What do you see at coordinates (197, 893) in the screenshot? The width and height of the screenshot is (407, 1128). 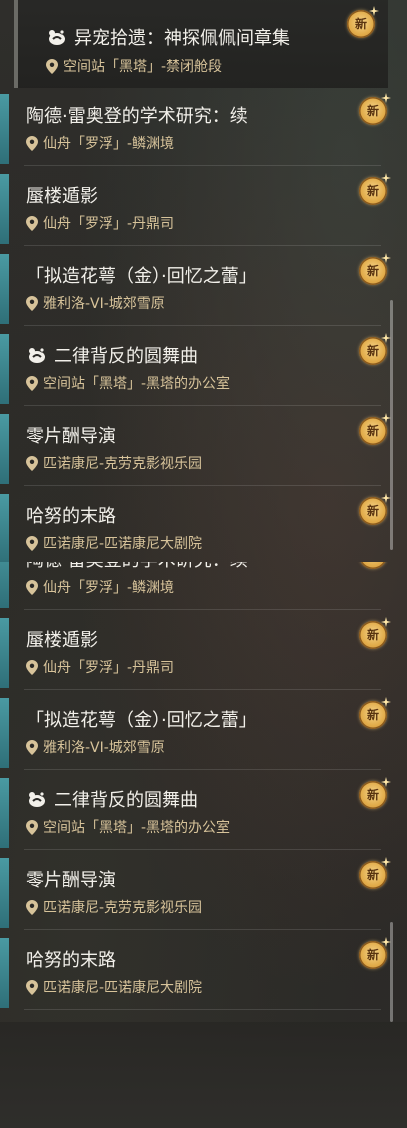 I see `mission-list-item: 零片酬导演 匹诺康尼-克劳克影视乐园 新` at bounding box center [197, 893].